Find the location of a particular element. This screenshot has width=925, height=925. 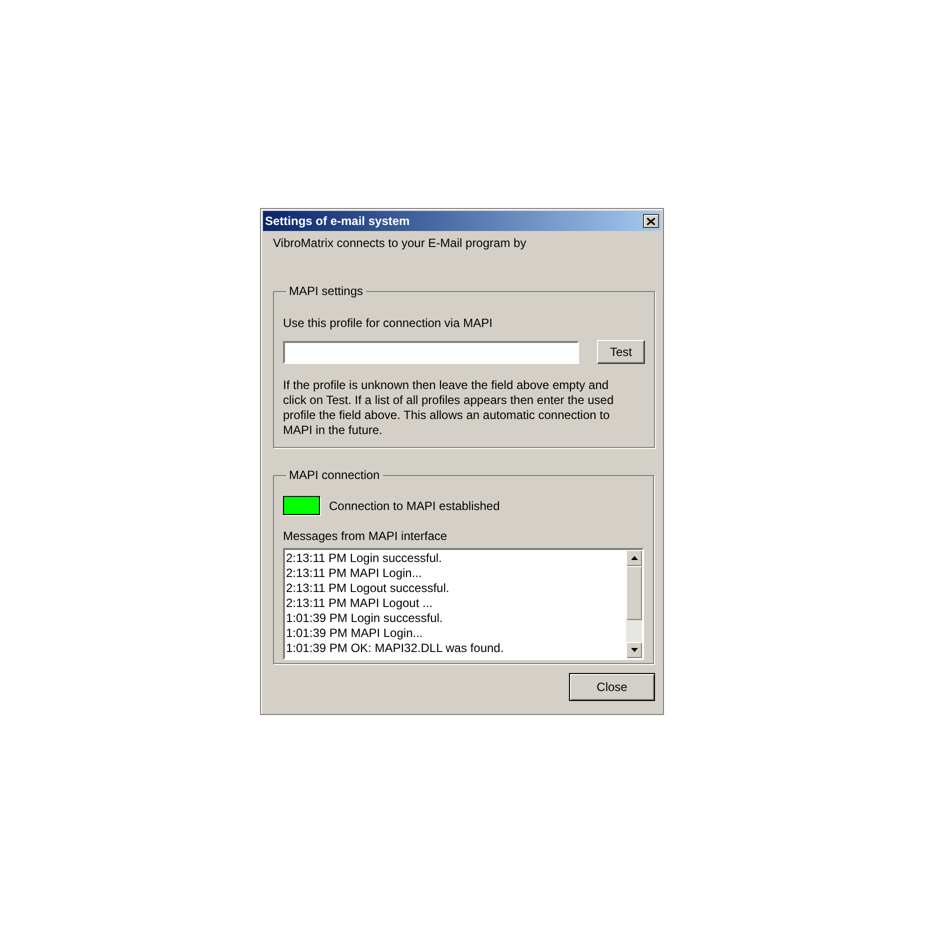

group-title: MAPI settings is located at coordinates (326, 291).